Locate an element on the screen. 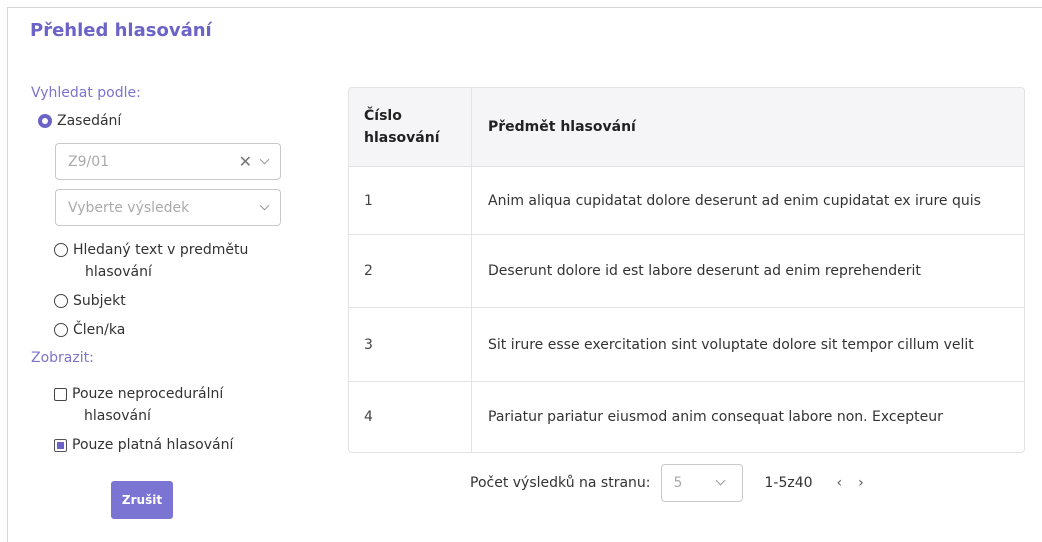 The height and width of the screenshot is (542, 1042). radio-subject-label: Subjekt is located at coordinates (99, 301).